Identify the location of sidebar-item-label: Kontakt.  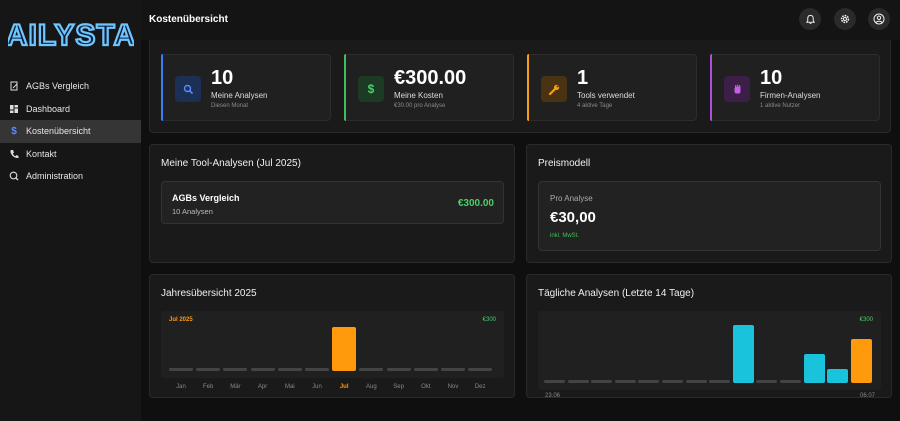
(41, 153).